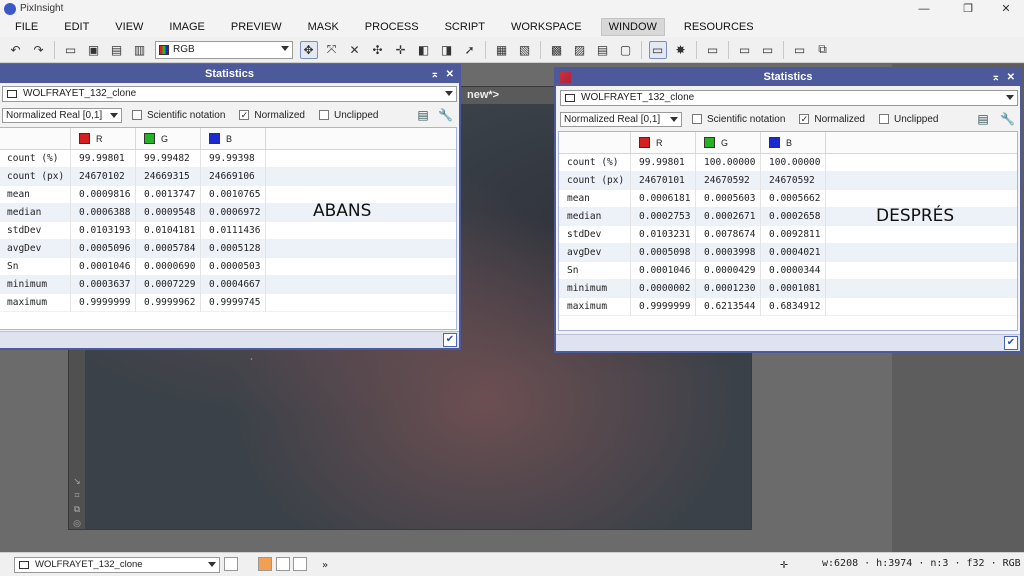 This screenshot has height=576, width=1024. Describe the element at coordinates (77, 523) in the screenshot. I see `target-icon: ◎` at that location.